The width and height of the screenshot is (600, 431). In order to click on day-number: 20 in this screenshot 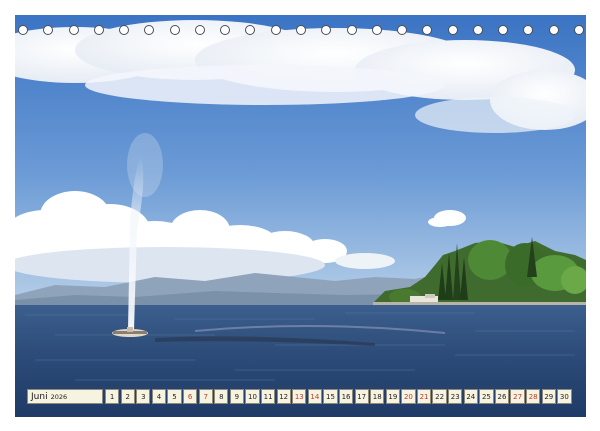, I will do `click(408, 396)`.